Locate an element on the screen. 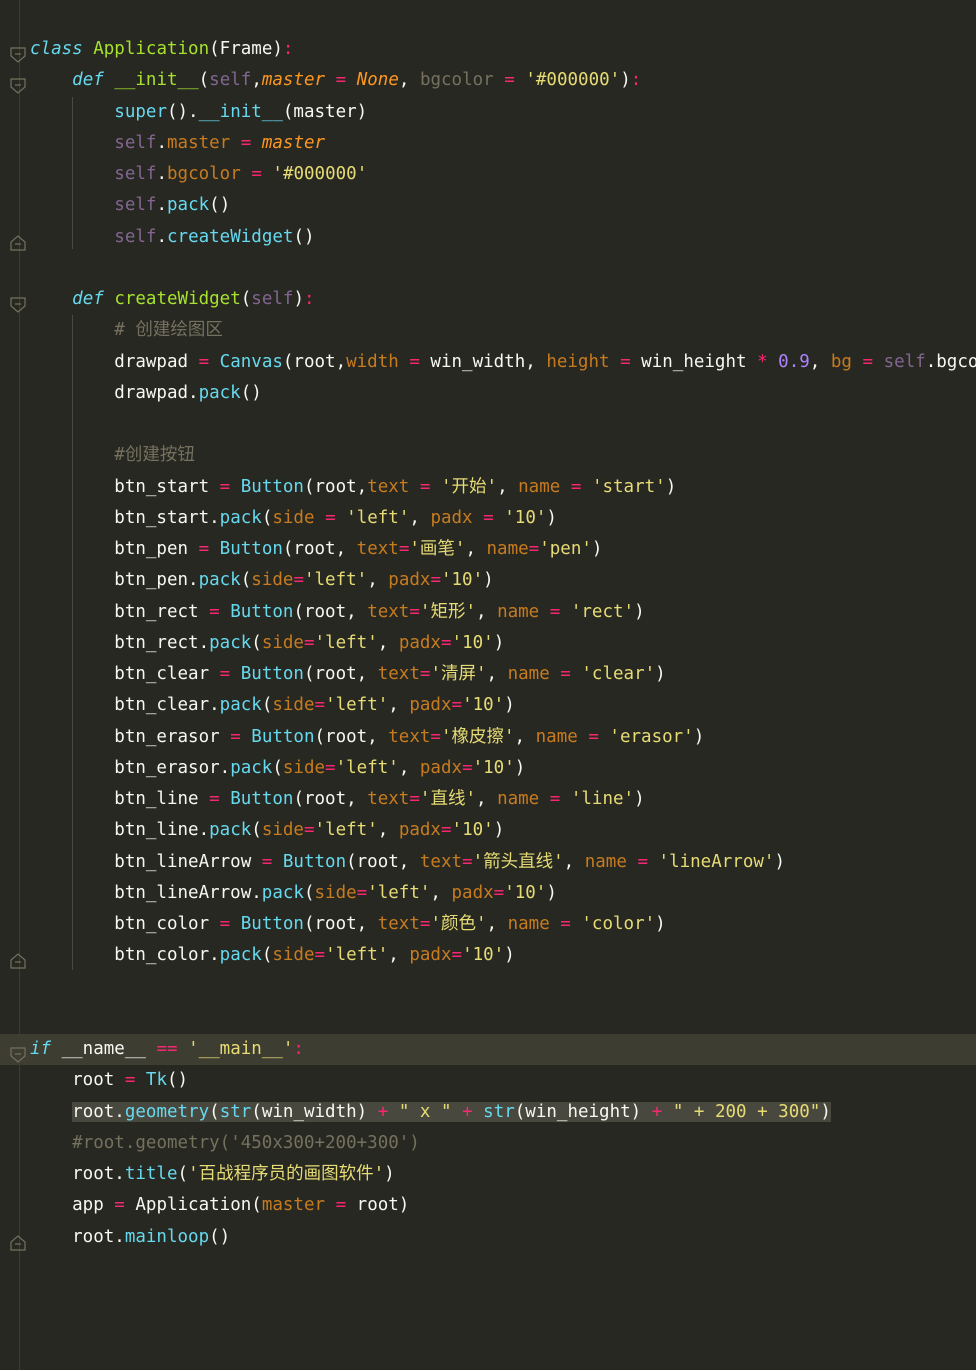  code-text: app = Application(master = root) is located at coordinates (220, 1205).